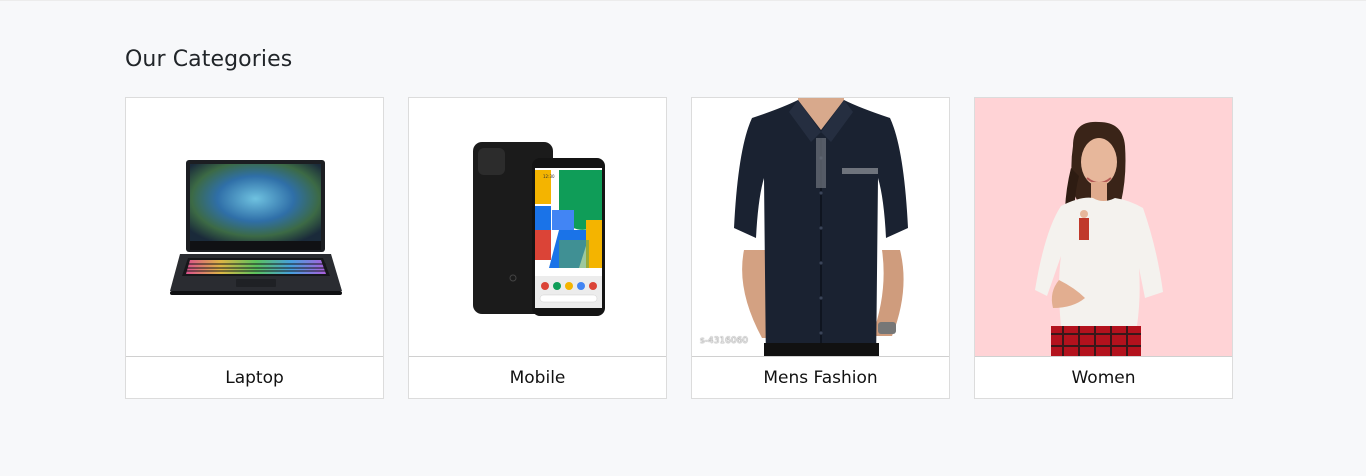 The image size is (1366, 476). I want to click on category-card-women: Women, so click(1103, 248).